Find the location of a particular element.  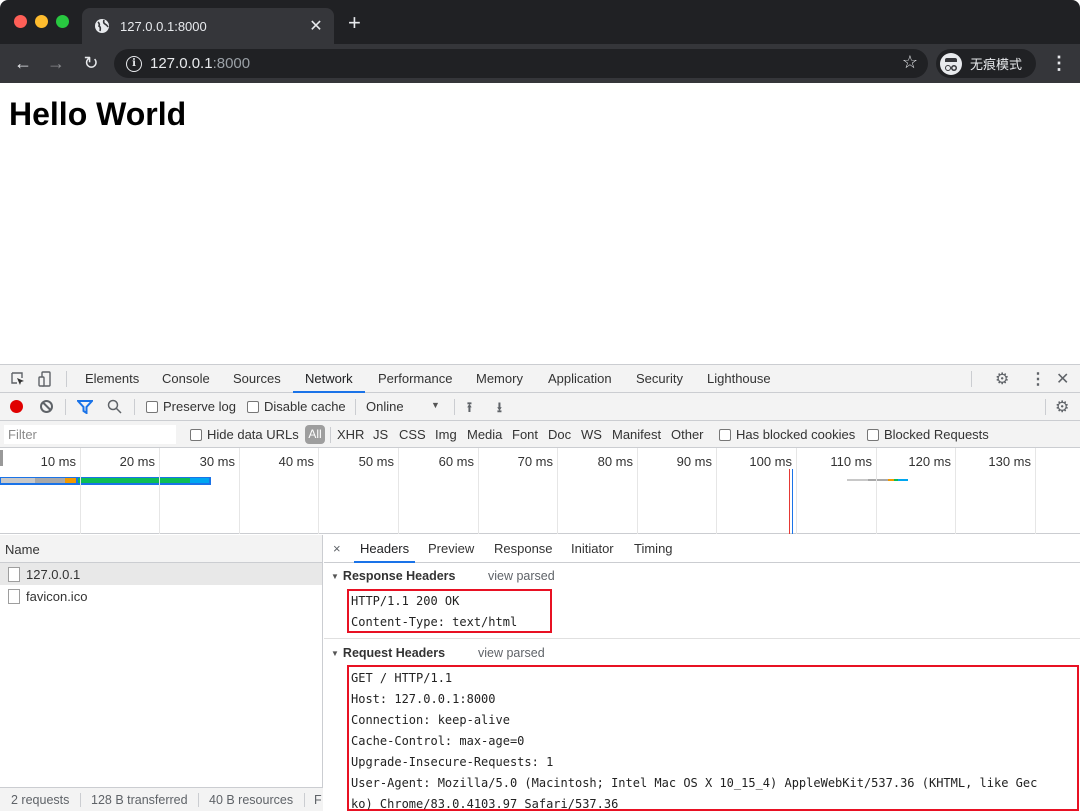

network-settings-gear-icon: ⚙ is located at coordinates (1062, 407).